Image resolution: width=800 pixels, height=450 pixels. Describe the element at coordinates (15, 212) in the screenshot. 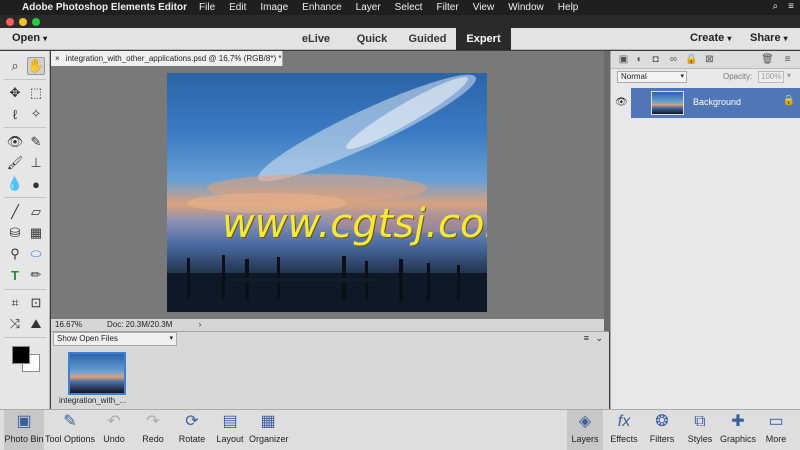

I see `brush-tool-icon: ╱` at that location.